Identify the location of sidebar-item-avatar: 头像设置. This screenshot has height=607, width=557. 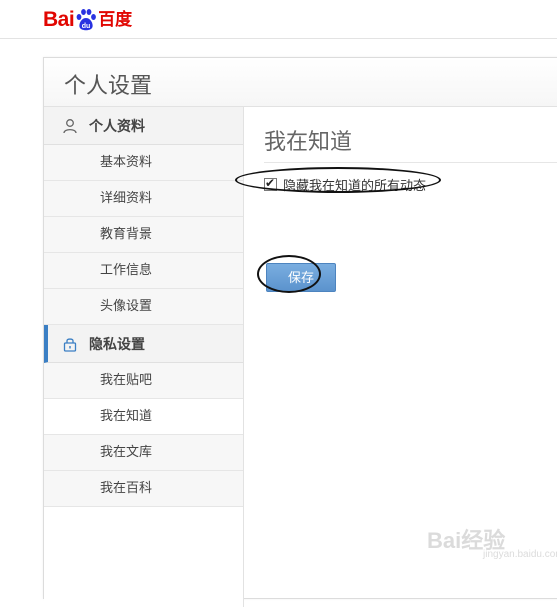
(143, 307).